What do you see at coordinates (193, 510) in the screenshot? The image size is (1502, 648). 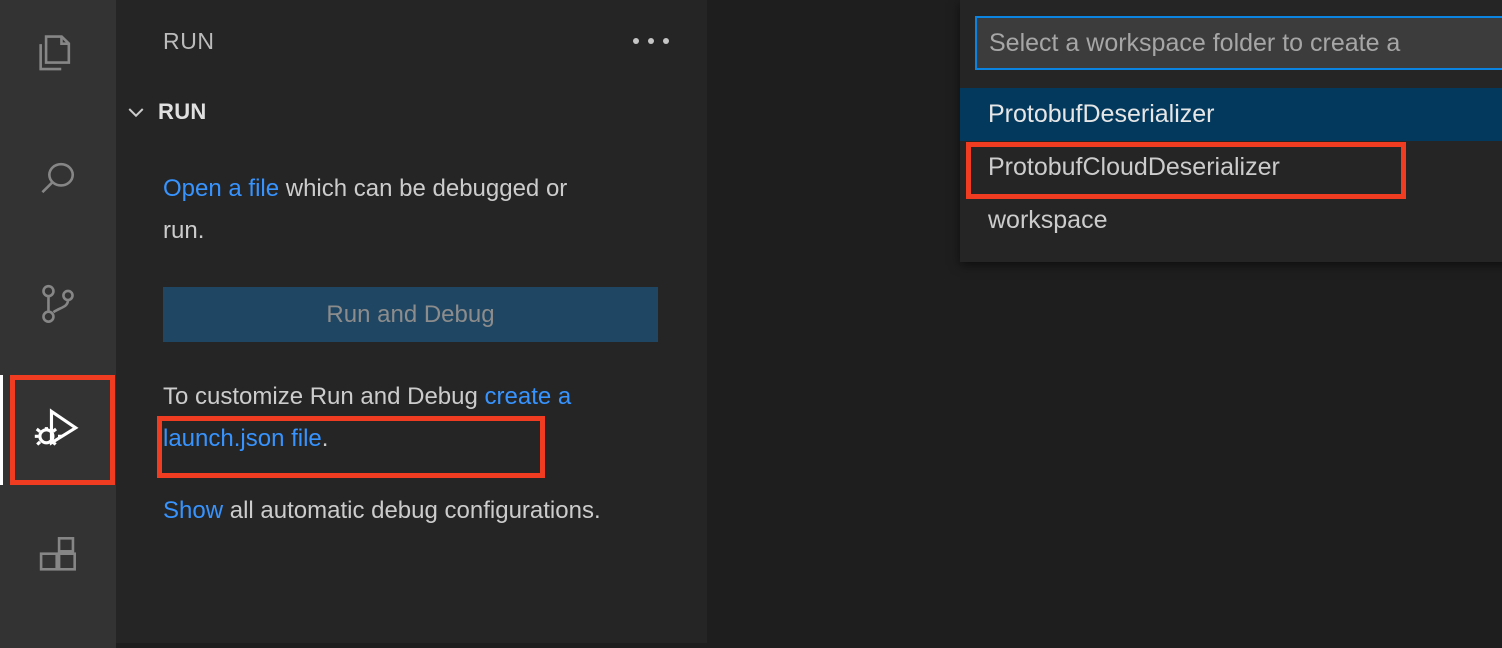 I see `show-link: Show` at bounding box center [193, 510].